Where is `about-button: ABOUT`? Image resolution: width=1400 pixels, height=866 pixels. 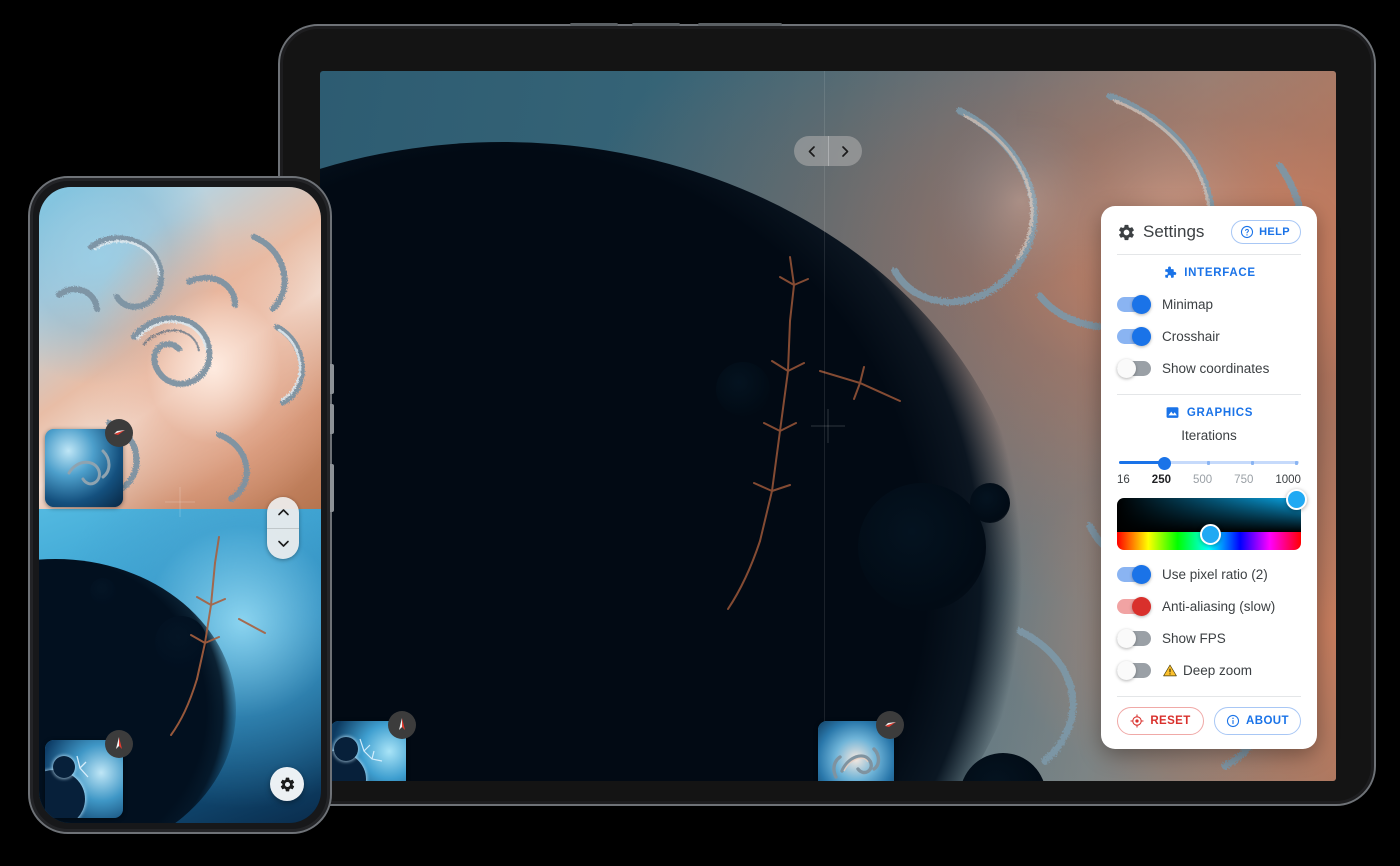
about-button: ABOUT is located at coordinates (1257, 721).